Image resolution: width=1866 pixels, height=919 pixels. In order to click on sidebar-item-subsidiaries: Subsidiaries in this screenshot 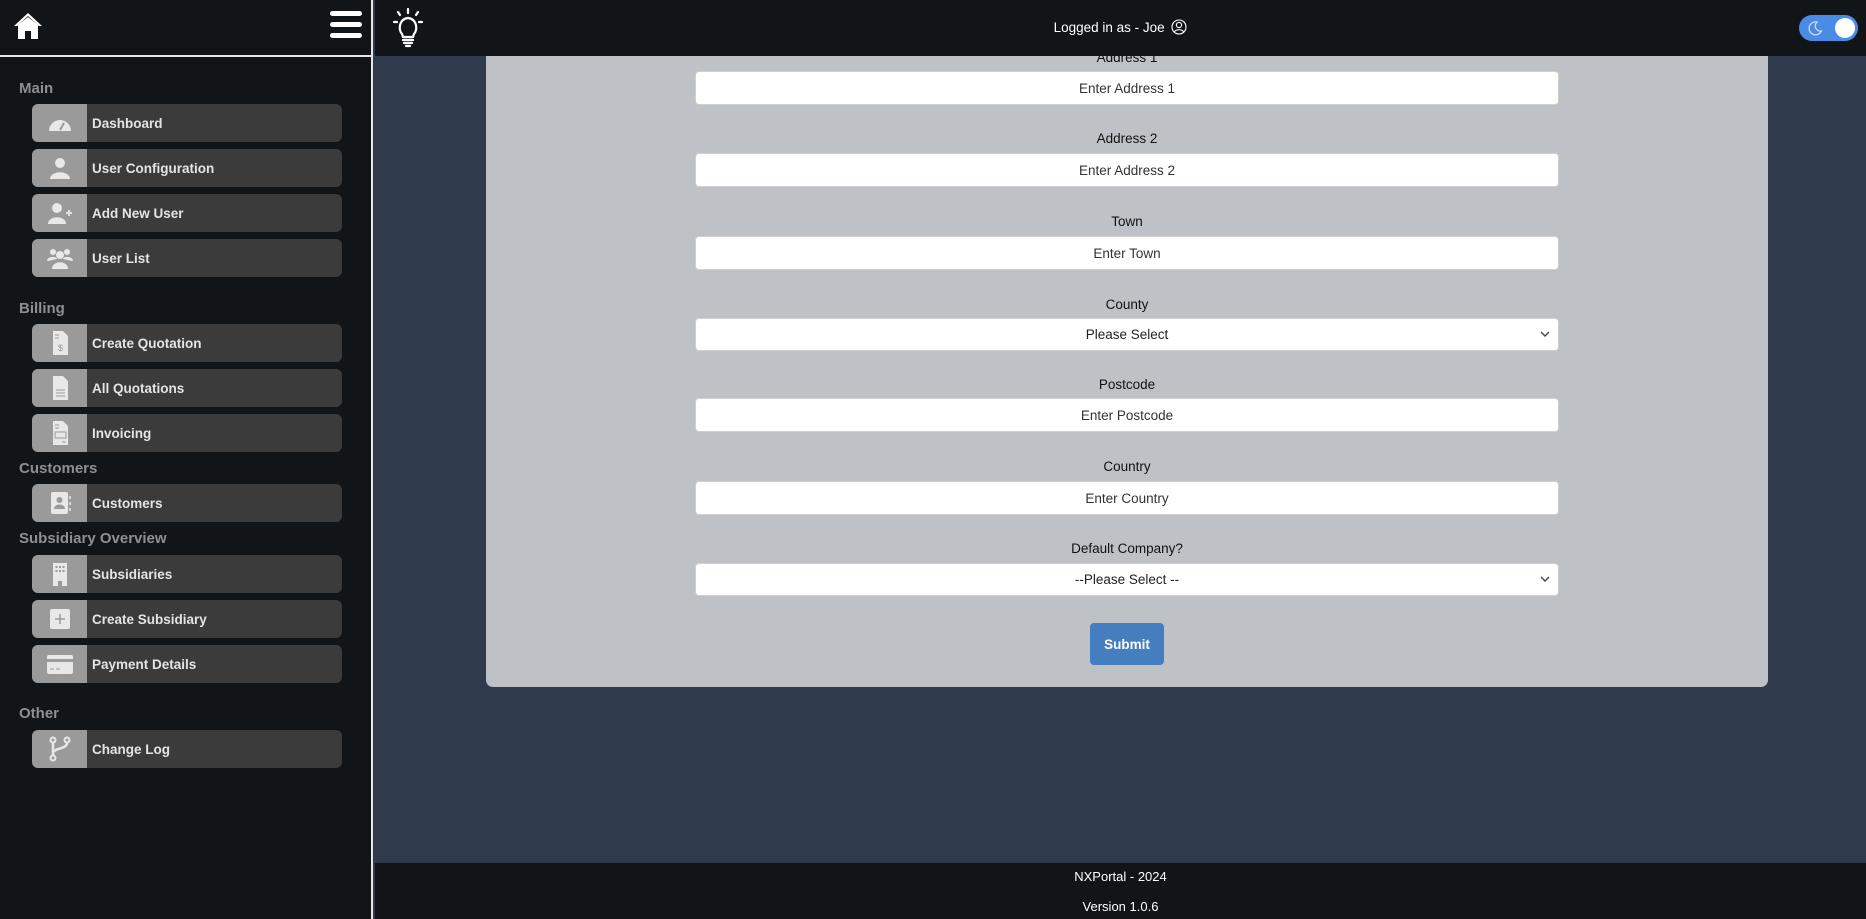, I will do `click(187, 574)`.